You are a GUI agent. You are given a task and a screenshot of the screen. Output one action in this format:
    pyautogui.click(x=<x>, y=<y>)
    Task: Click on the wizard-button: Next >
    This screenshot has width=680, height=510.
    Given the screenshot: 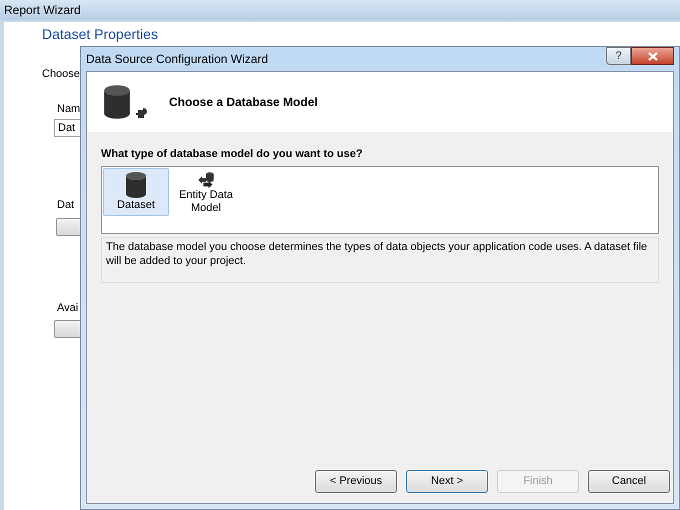 What is the action you would take?
    pyautogui.click(x=447, y=481)
    